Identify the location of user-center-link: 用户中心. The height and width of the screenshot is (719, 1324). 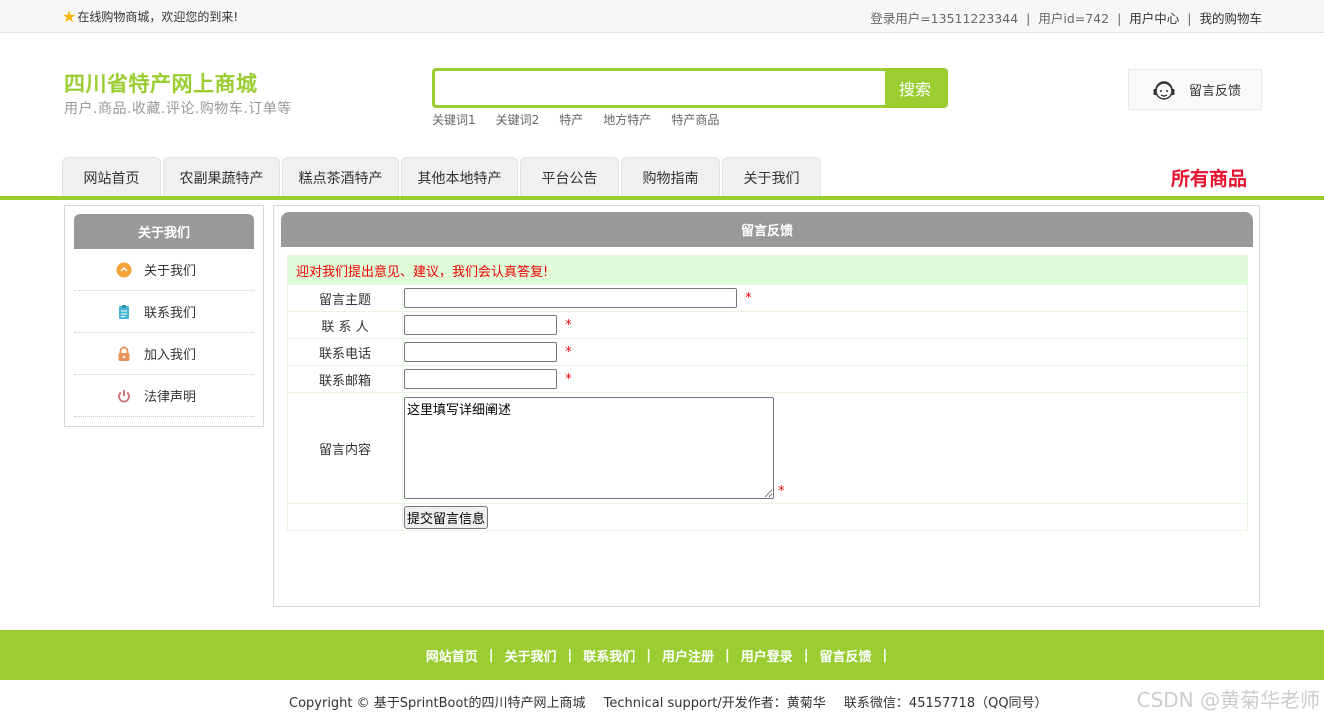
(1154, 18).